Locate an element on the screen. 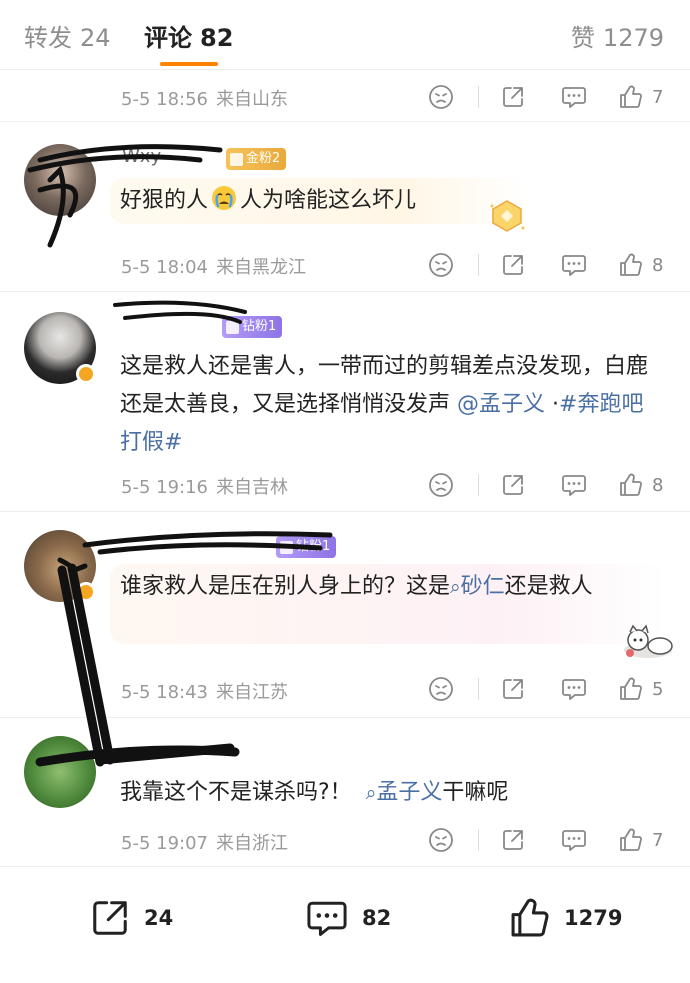 The image size is (690, 983). comment-time: 5-5 18:04 is located at coordinates (164, 267).